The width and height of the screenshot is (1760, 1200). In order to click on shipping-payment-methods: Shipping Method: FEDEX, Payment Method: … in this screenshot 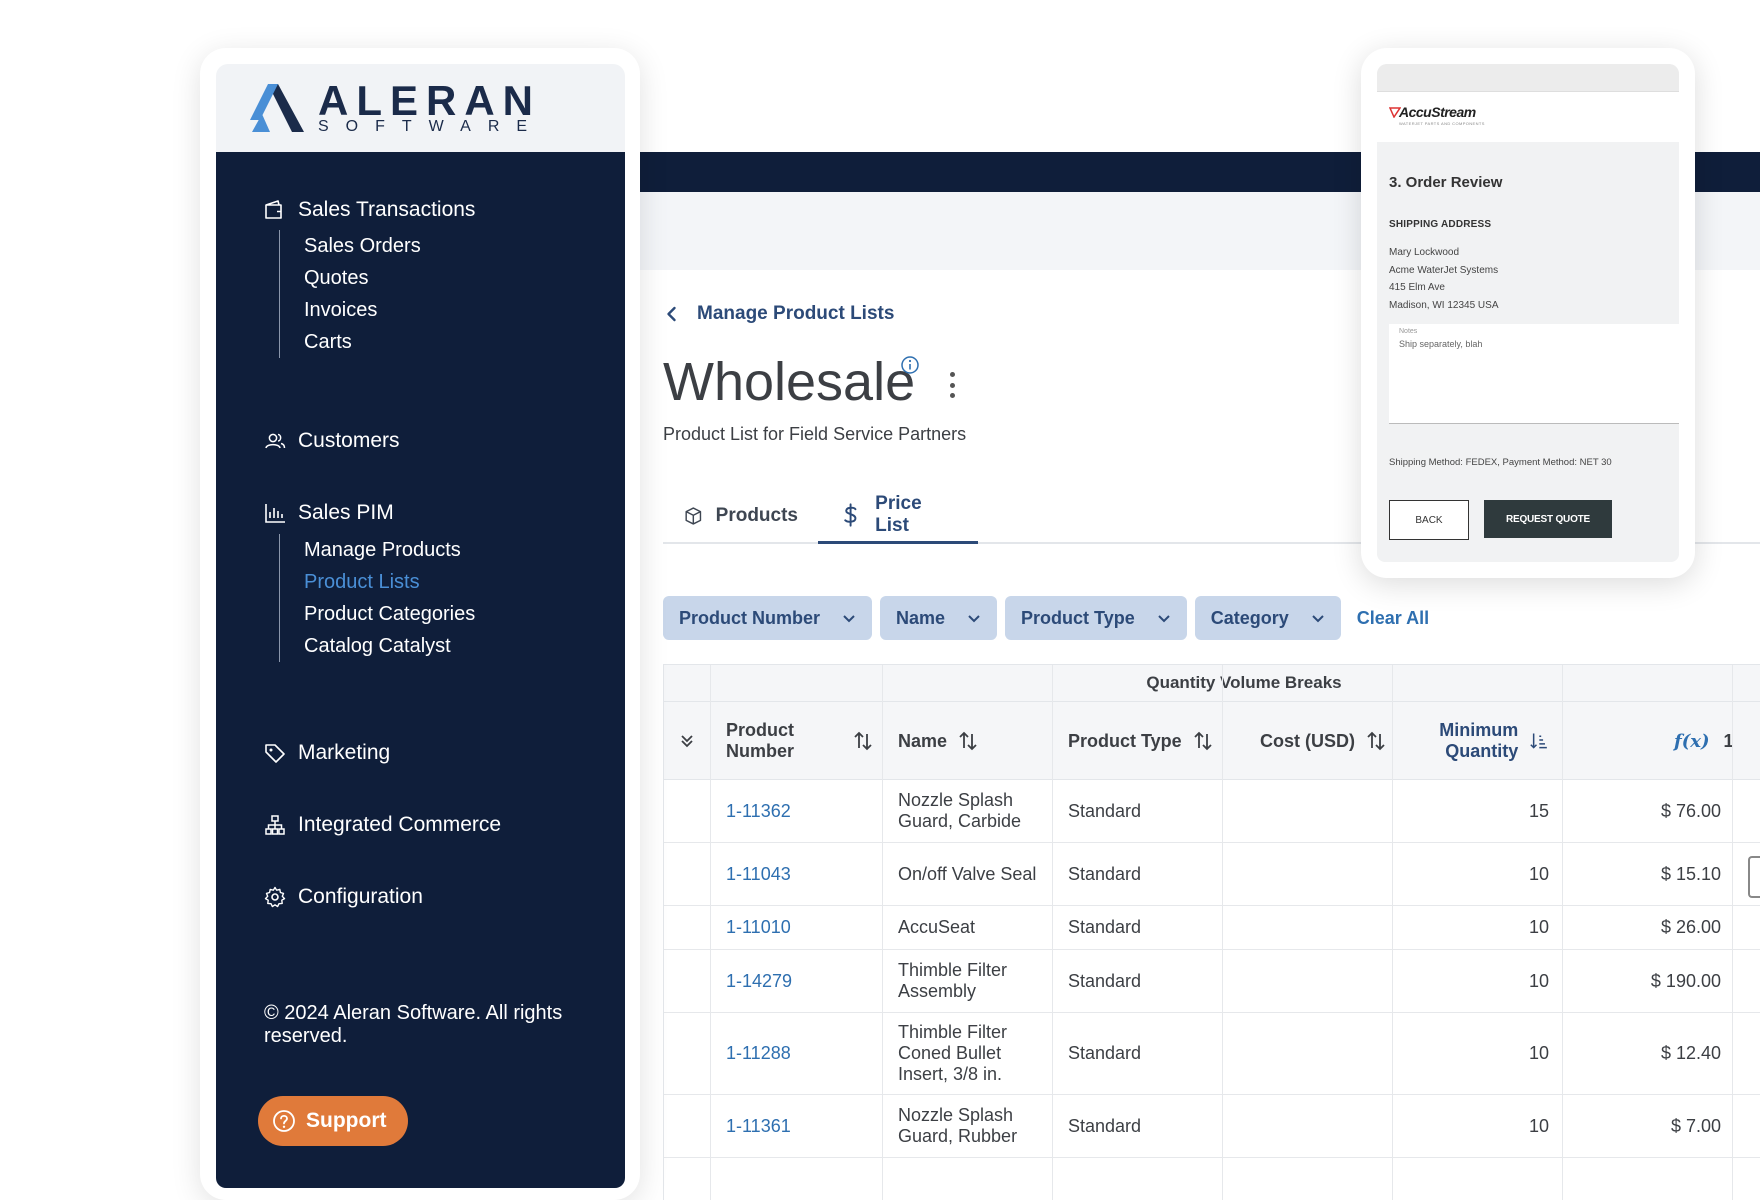, I will do `click(1500, 462)`.